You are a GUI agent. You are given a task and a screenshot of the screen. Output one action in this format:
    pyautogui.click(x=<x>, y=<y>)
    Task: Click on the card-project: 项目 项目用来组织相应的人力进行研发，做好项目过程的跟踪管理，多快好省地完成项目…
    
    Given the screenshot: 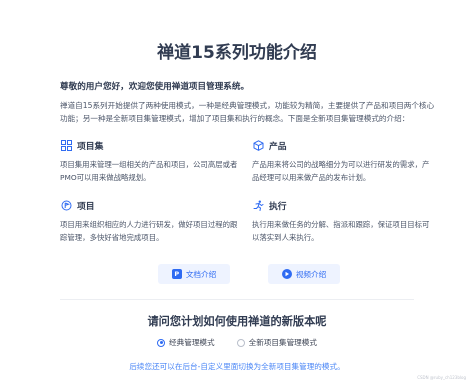 What is the action you would take?
    pyautogui.click(x=150, y=221)
    